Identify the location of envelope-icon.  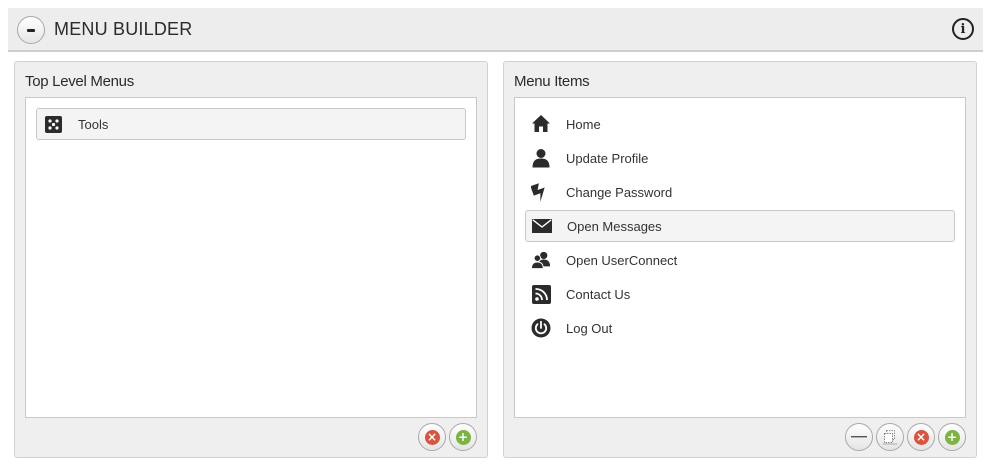
(542, 226).